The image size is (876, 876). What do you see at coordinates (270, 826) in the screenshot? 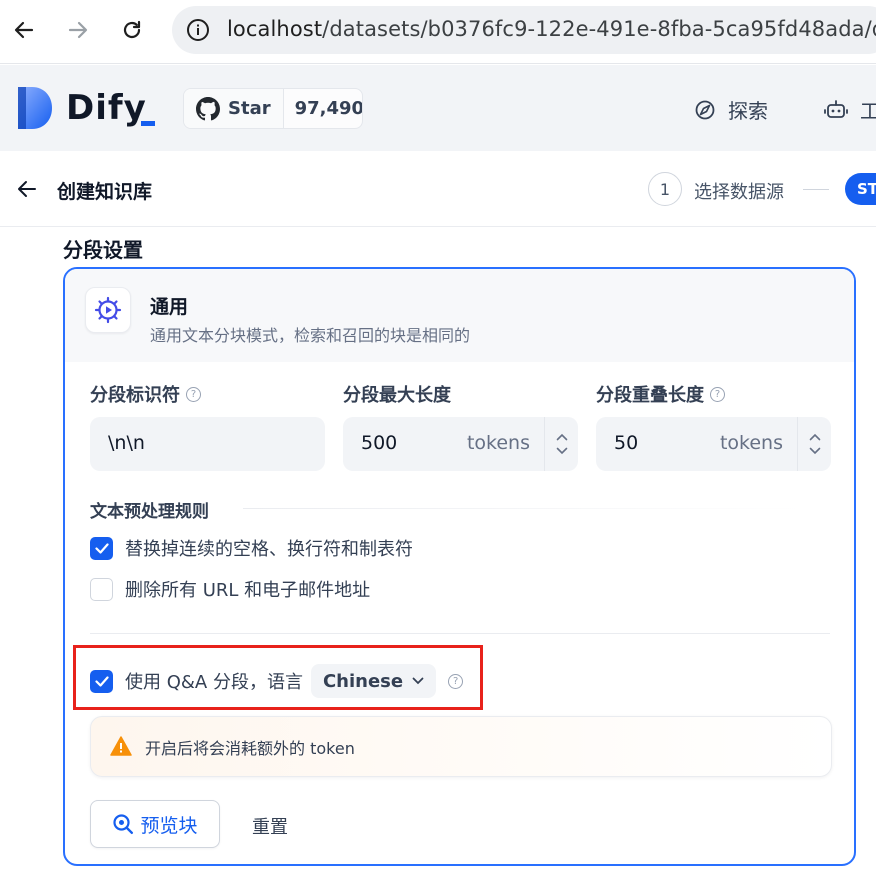
I see `reset-button: 重置` at bounding box center [270, 826].